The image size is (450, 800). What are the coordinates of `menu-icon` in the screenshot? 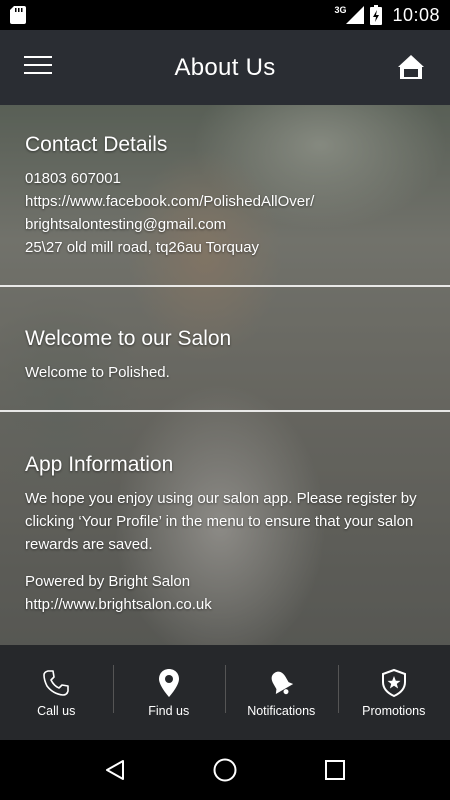 It's located at (38, 67).